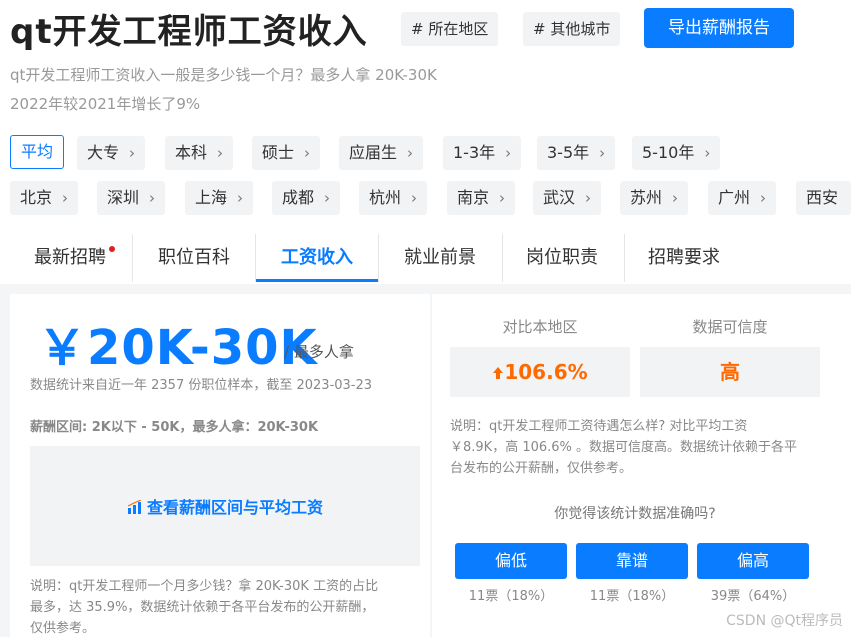  I want to click on notification-dot, so click(112, 249).